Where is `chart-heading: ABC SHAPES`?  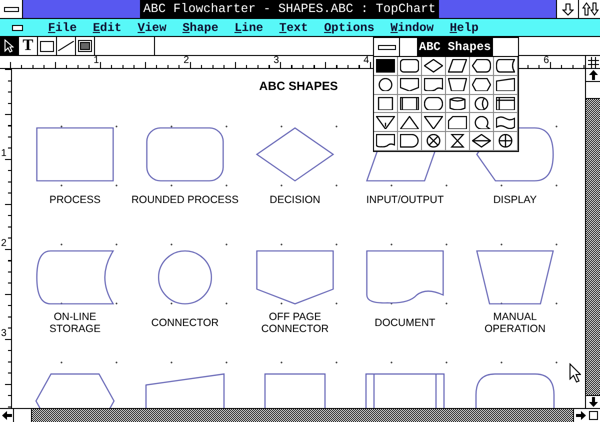 chart-heading: ABC SHAPES is located at coordinates (298, 86).